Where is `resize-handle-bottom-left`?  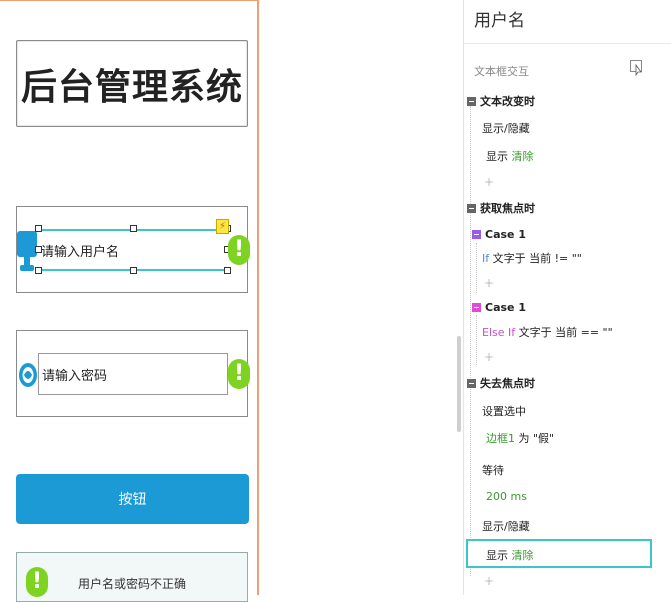 resize-handle-bottom-left is located at coordinates (38, 270).